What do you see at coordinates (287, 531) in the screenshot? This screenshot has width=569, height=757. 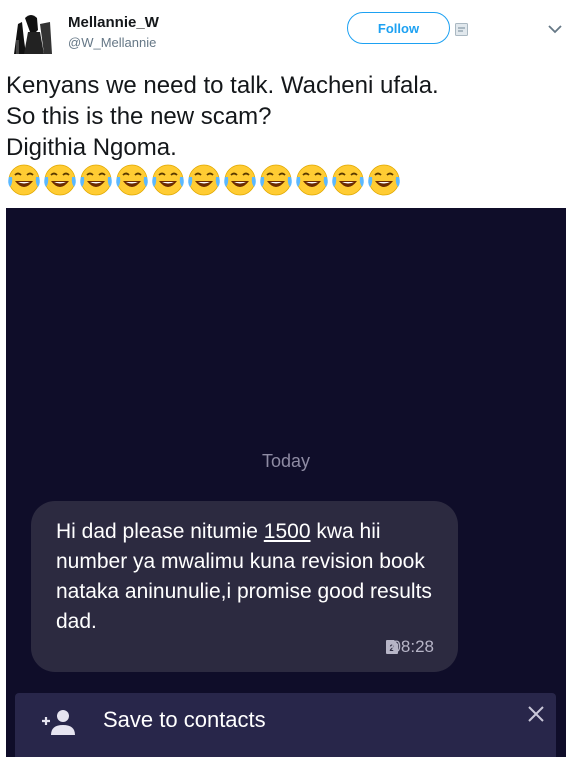 I see `message-amount-link: 1500` at bounding box center [287, 531].